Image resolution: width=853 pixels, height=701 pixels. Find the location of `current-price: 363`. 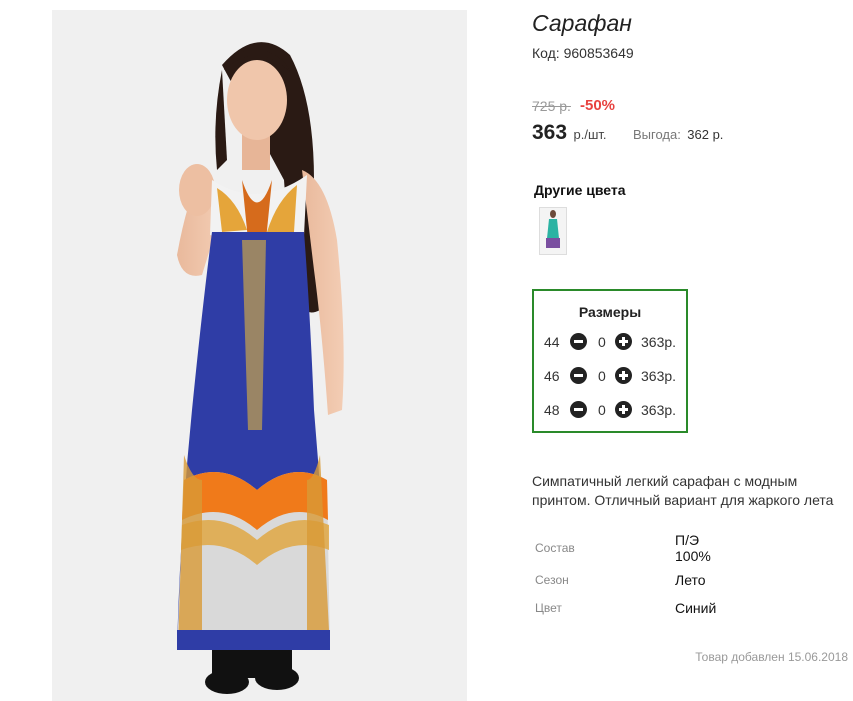

current-price: 363 is located at coordinates (550, 132).